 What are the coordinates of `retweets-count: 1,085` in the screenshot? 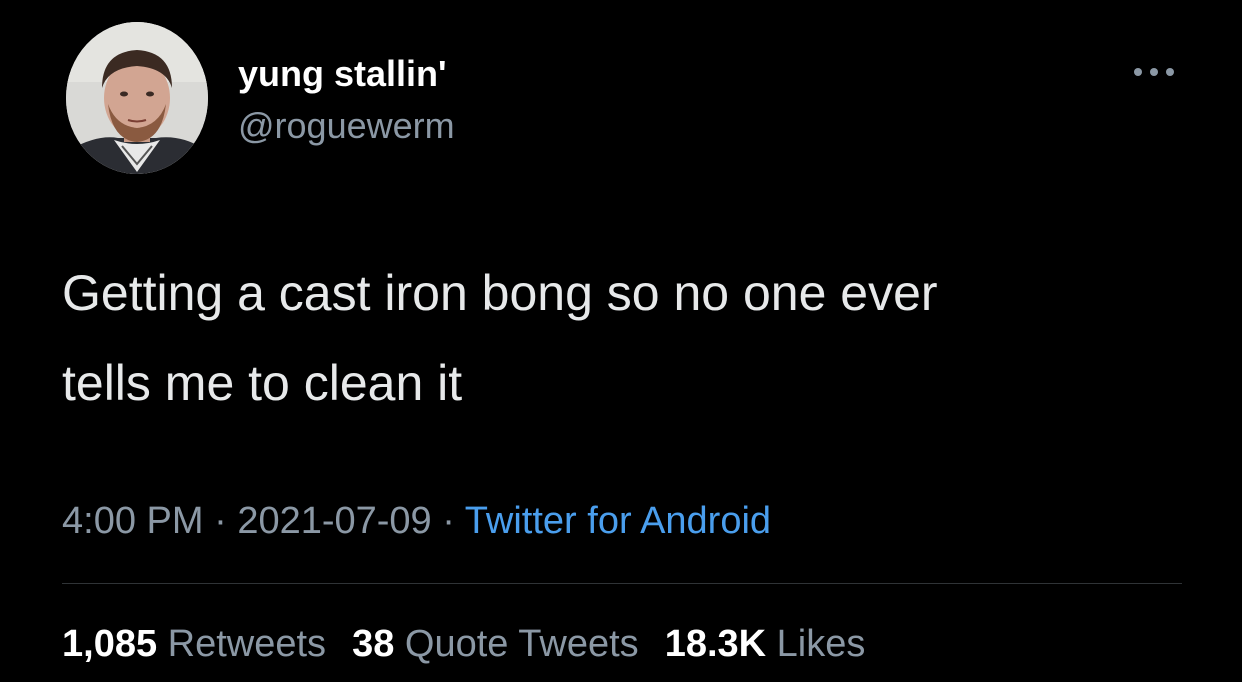 It's located at (110, 644).